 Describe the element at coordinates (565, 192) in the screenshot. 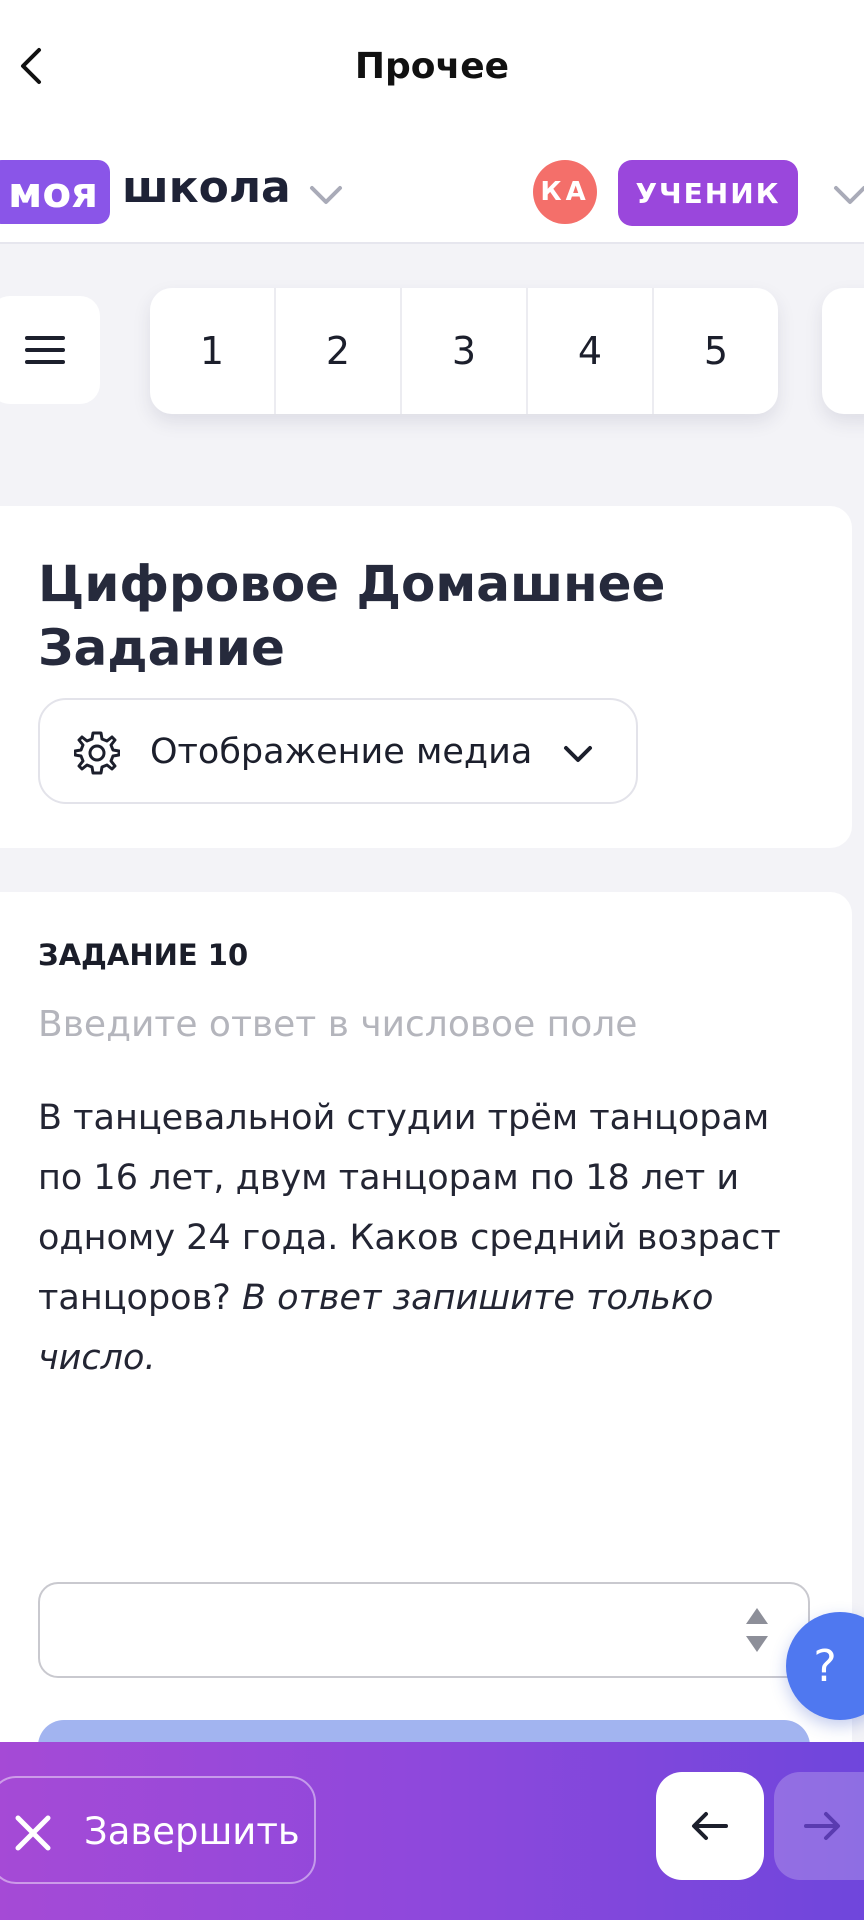

I see `avatar: КА` at that location.